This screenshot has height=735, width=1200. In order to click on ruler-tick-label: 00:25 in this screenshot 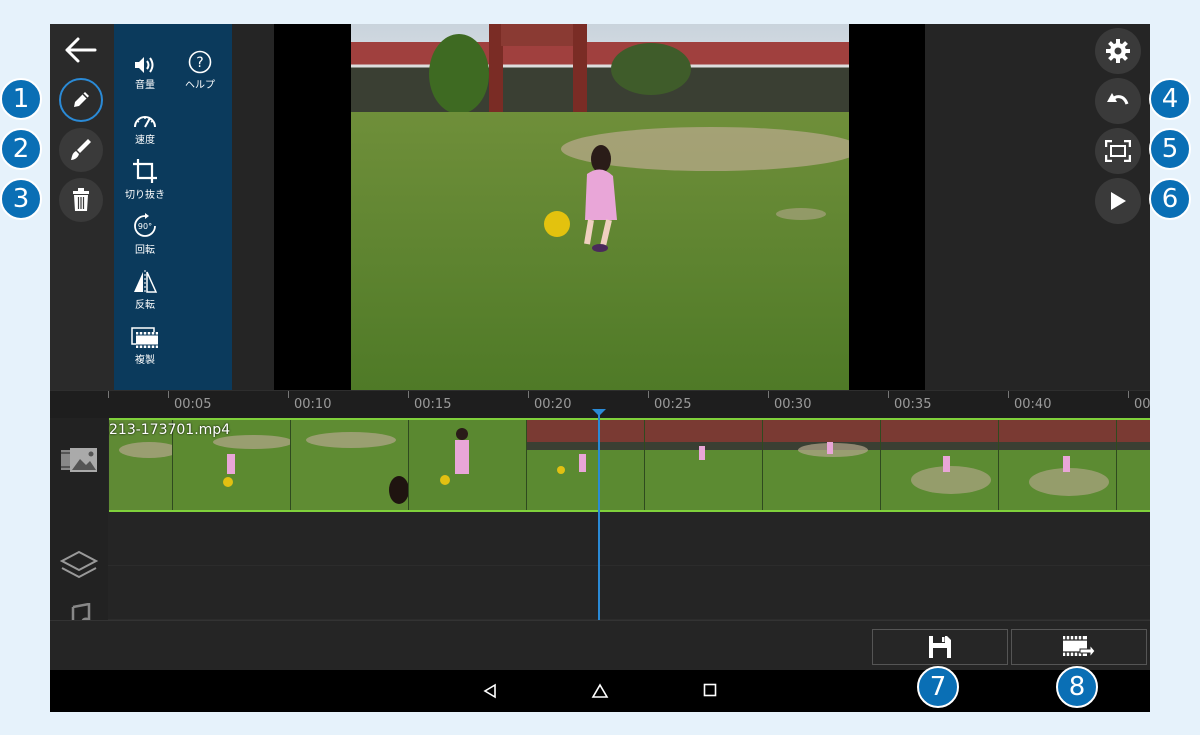, I will do `click(673, 404)`.